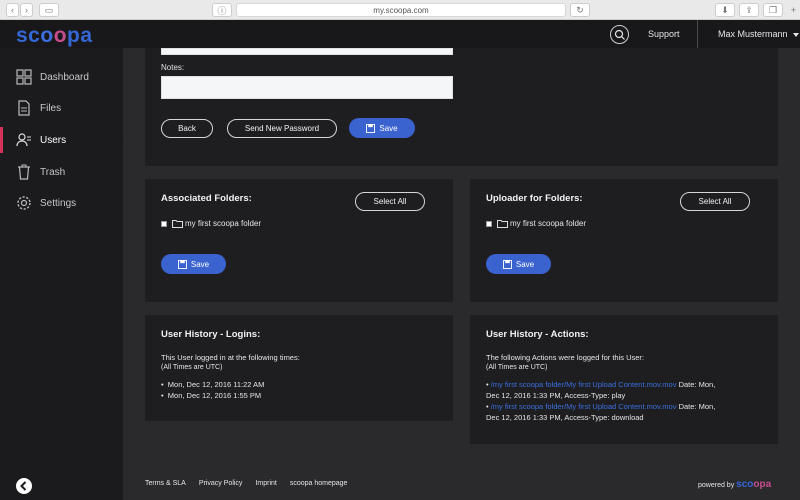 Image resolution: width=800 pixels, height=500 pixels. I want to click on search-button, so click(619, 34).